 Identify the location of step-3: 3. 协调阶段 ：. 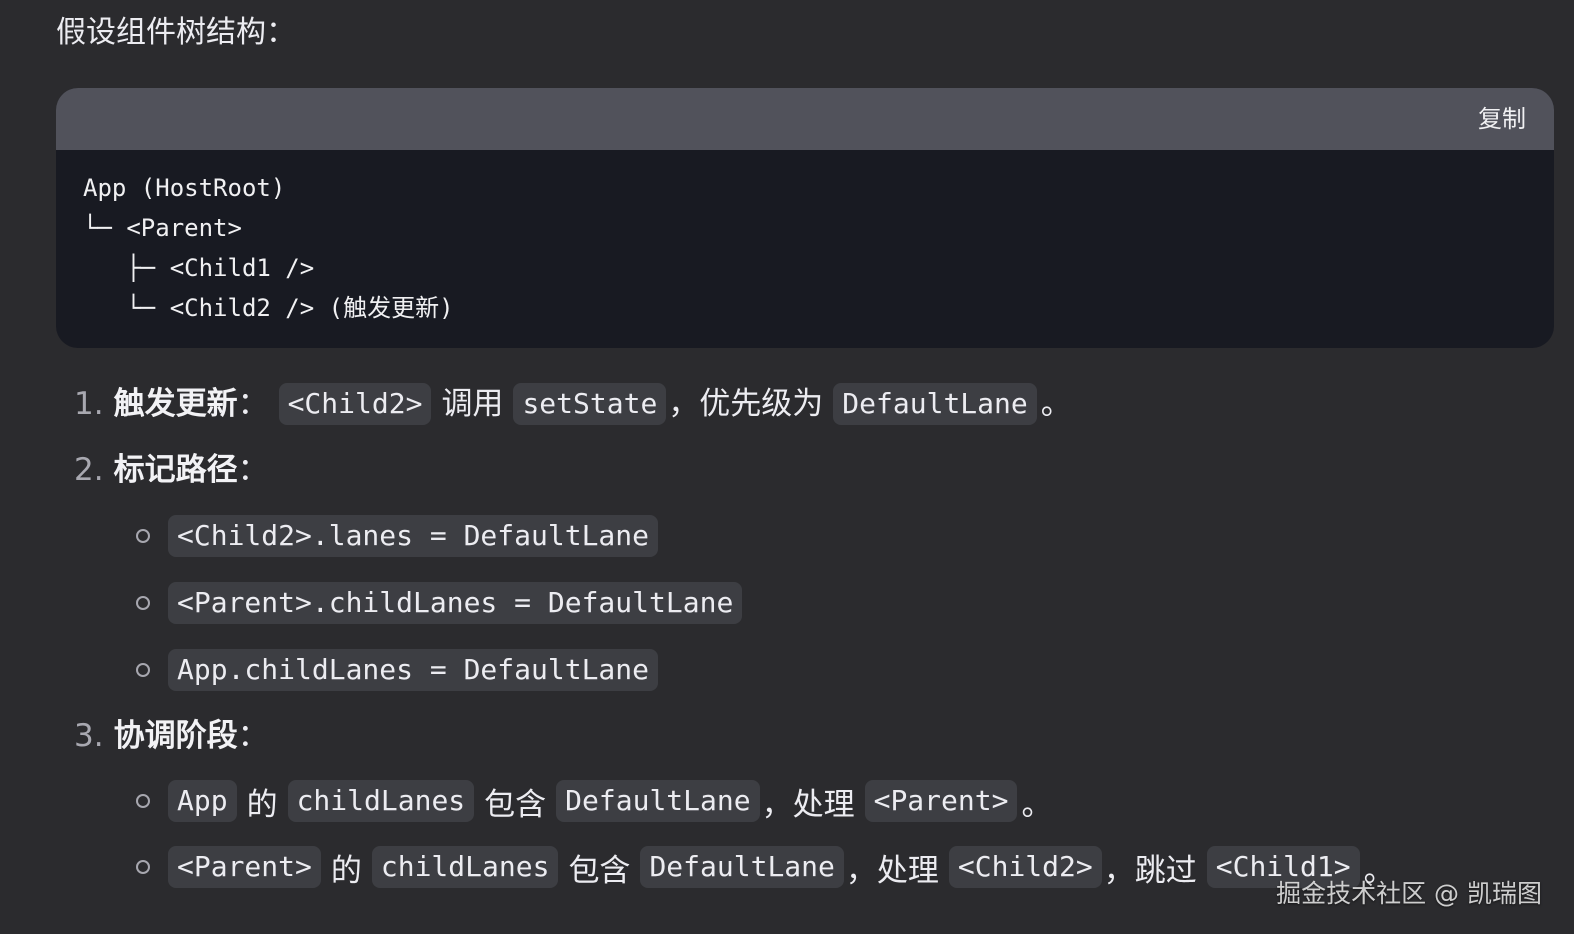
(175, 736).